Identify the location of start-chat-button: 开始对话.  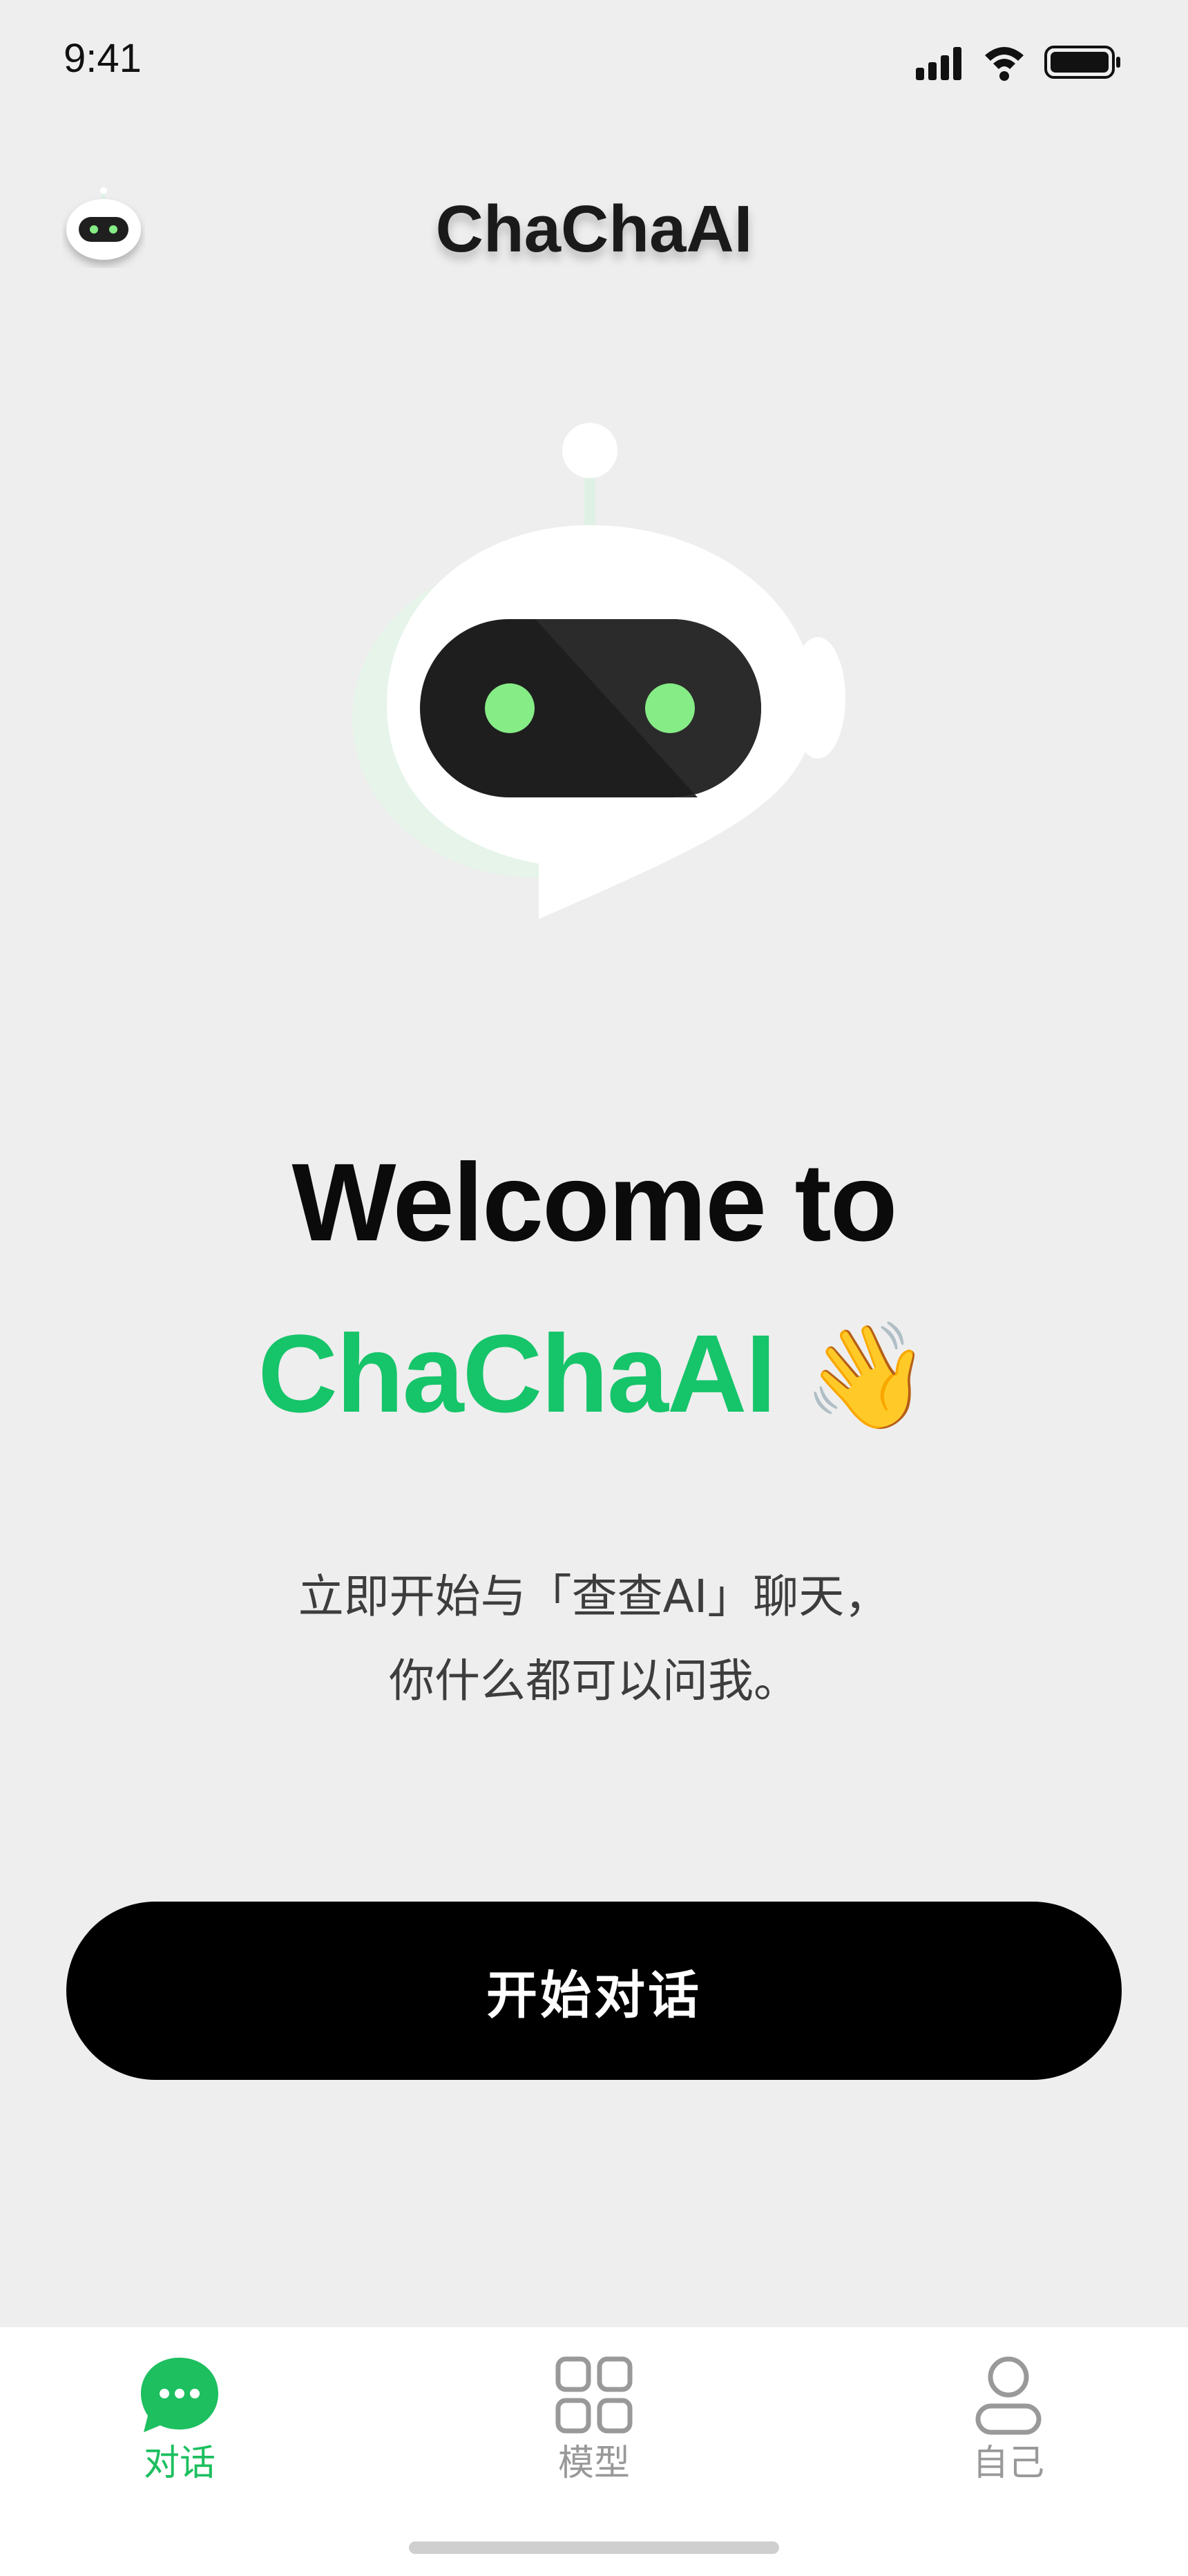
(594, 1991).